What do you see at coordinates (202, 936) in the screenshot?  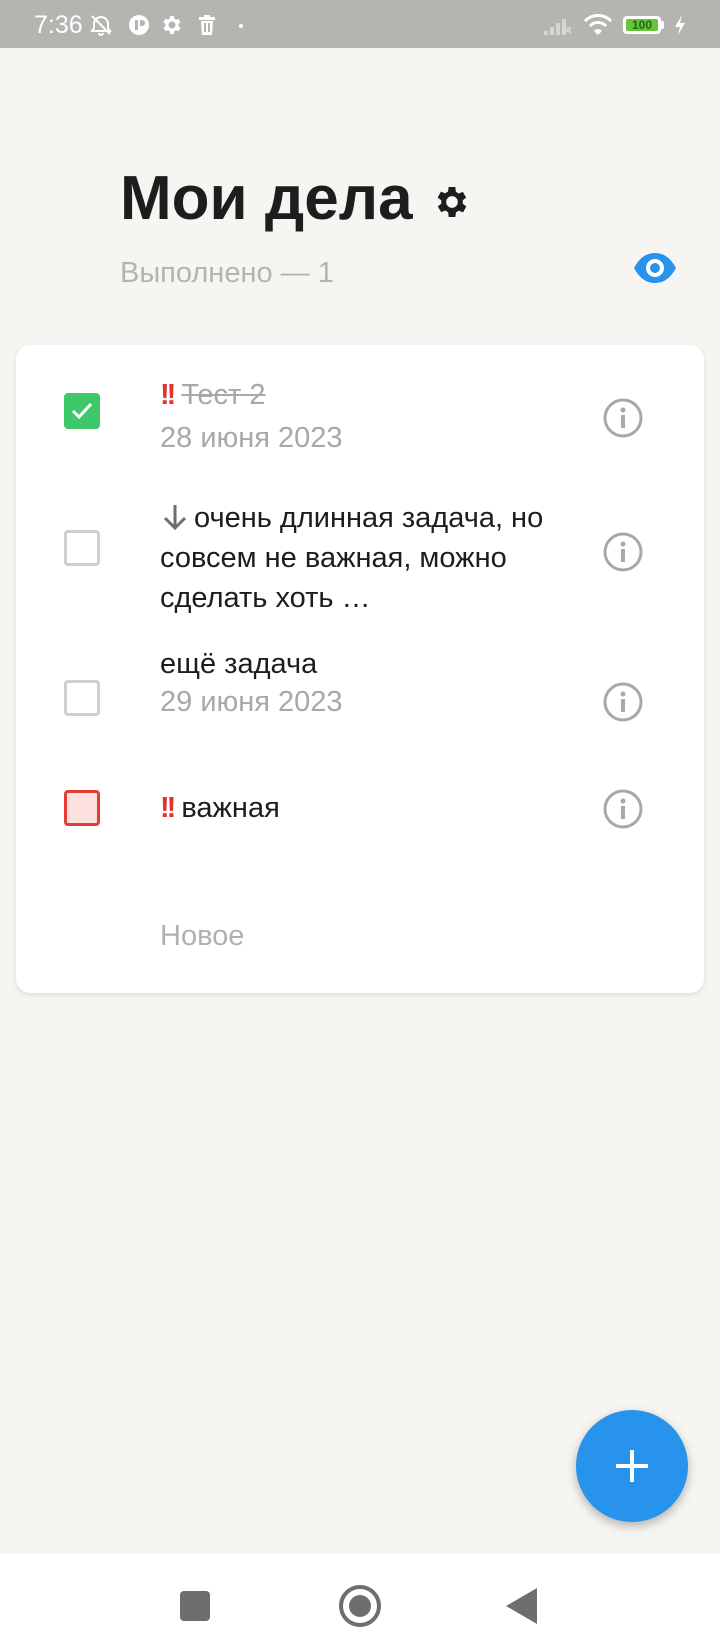 I see `new-task-input: Новое` at bounding box center [202, 936].